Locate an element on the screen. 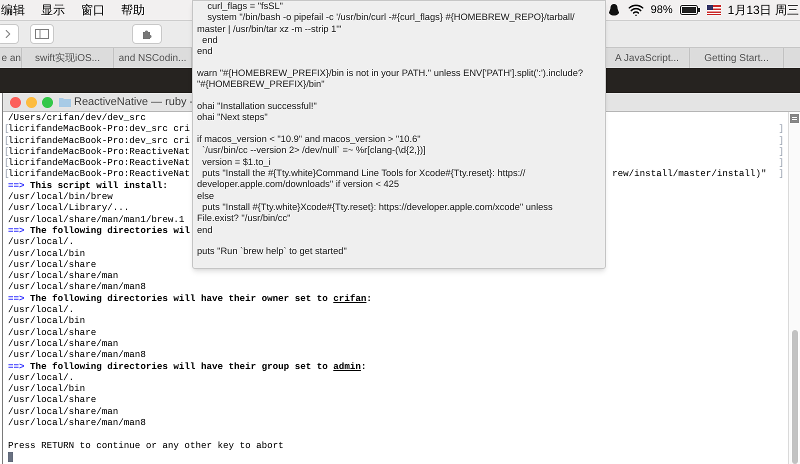 This screenshot has width=800, height=464. list-icon is located at coordinates (794, 118).